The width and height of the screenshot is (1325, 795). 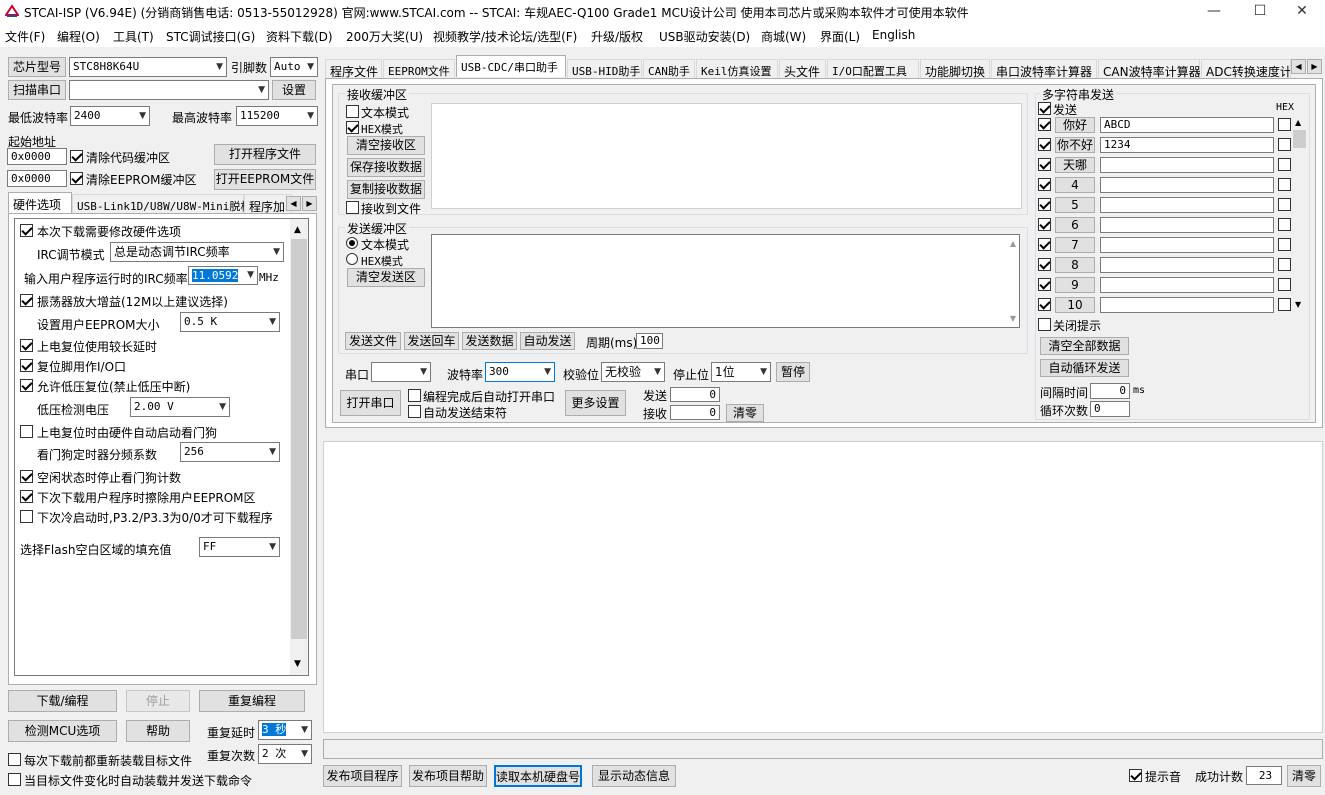 I want to click on eeprom-size-select: 0.5 K ▼, so click(x=230, y=322).